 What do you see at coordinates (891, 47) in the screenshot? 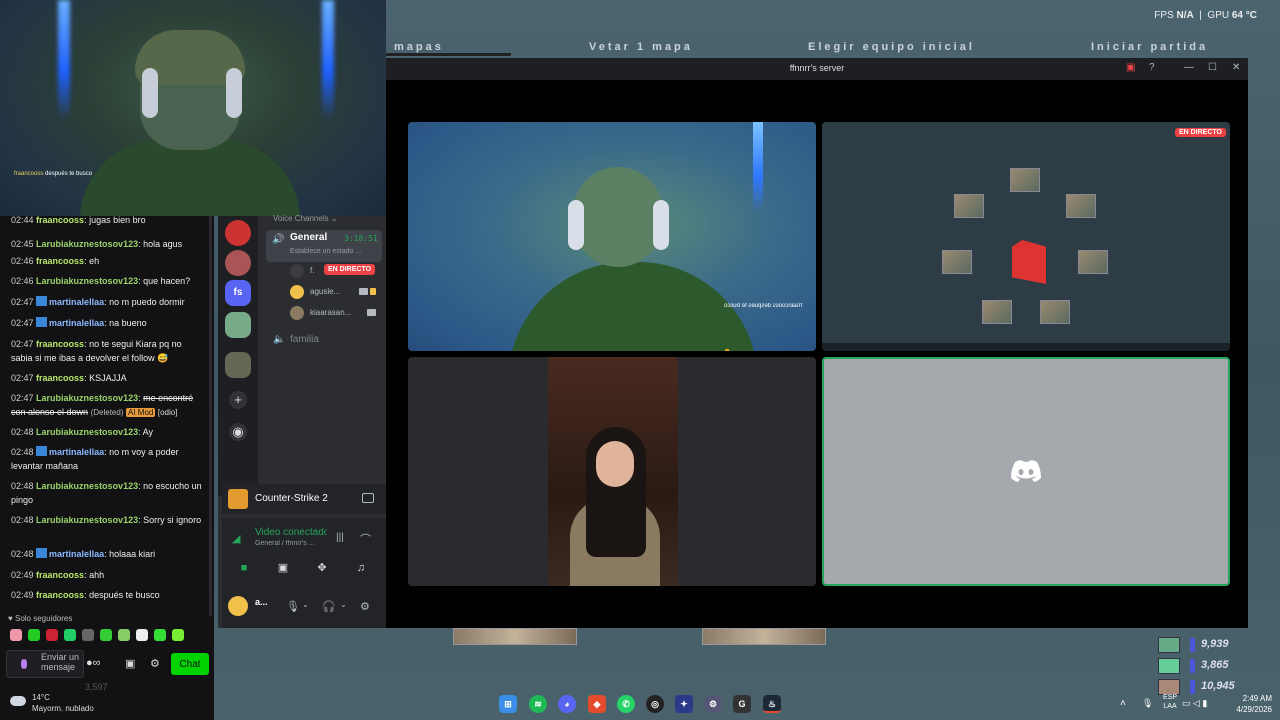
I see `game-step-team: Elegir equipo inicial` at bounding box center [891, 47].